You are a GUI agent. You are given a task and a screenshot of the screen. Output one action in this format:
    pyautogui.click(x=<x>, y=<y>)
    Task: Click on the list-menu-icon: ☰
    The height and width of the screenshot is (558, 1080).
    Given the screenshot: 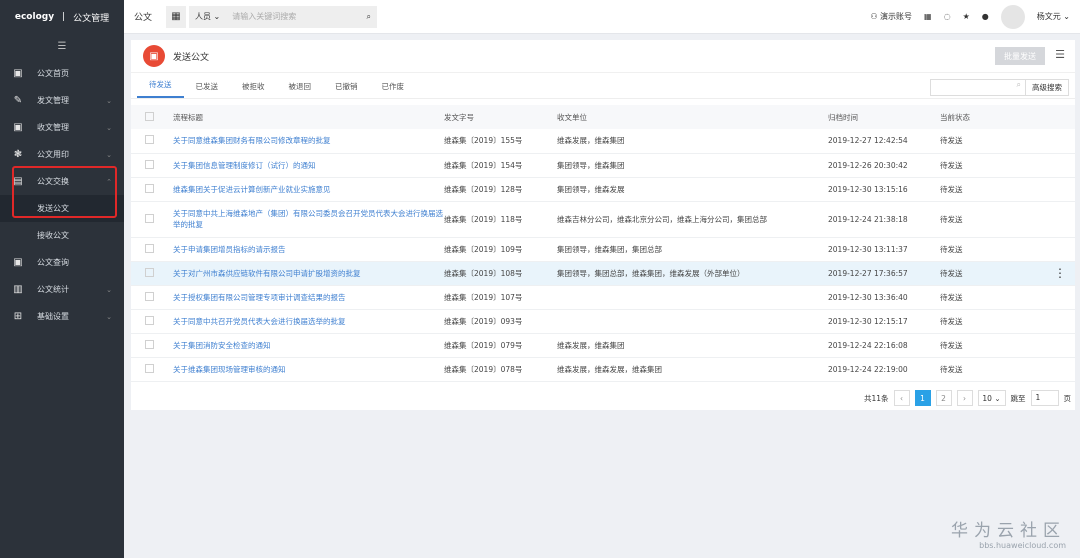 What is the action you would take?
    pyautogui.click(x=1060, y=54)
    